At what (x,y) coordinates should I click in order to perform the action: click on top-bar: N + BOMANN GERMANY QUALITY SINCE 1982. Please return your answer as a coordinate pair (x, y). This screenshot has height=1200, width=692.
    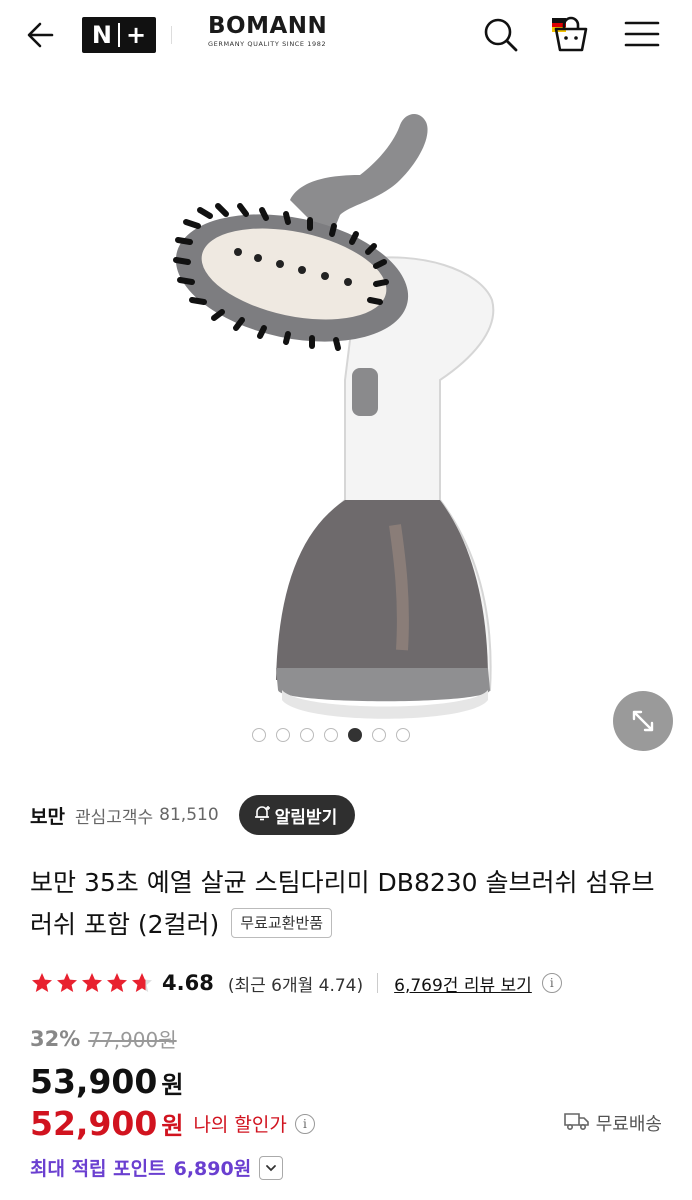
    Looking at the image, I should click on (346, 35).